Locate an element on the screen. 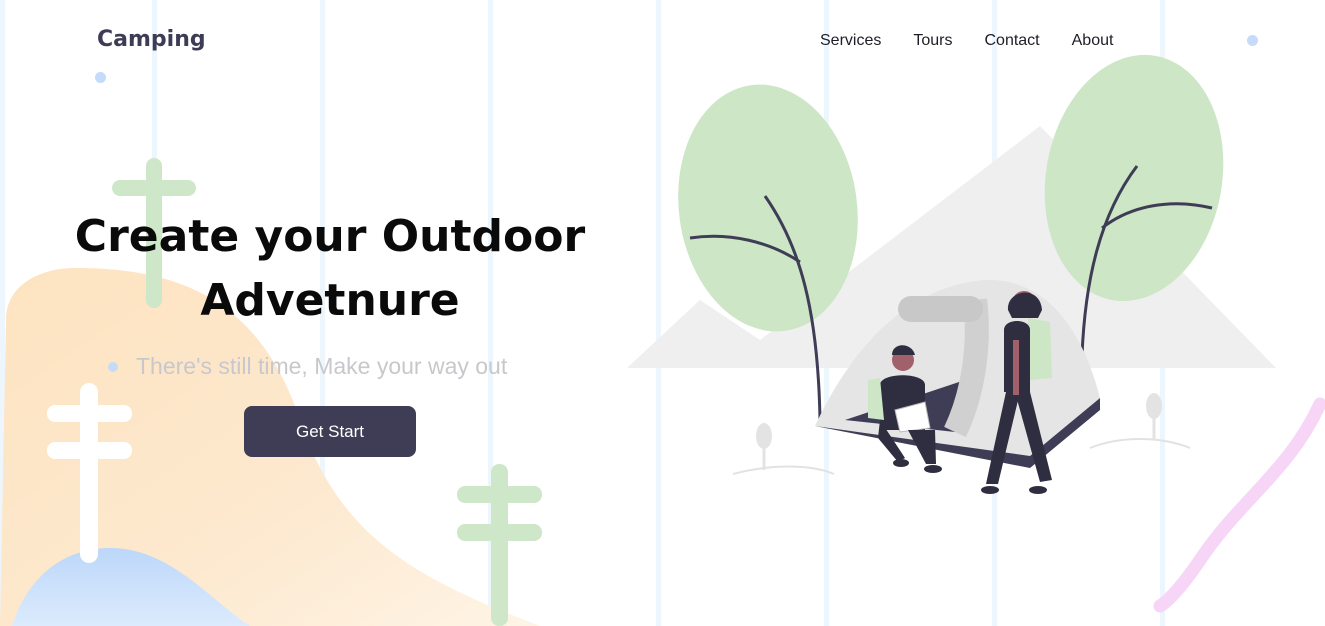 This screenshot has height=626, width=1325. main-nav: Services Tours Contact About is located at coordinates (982, 41).